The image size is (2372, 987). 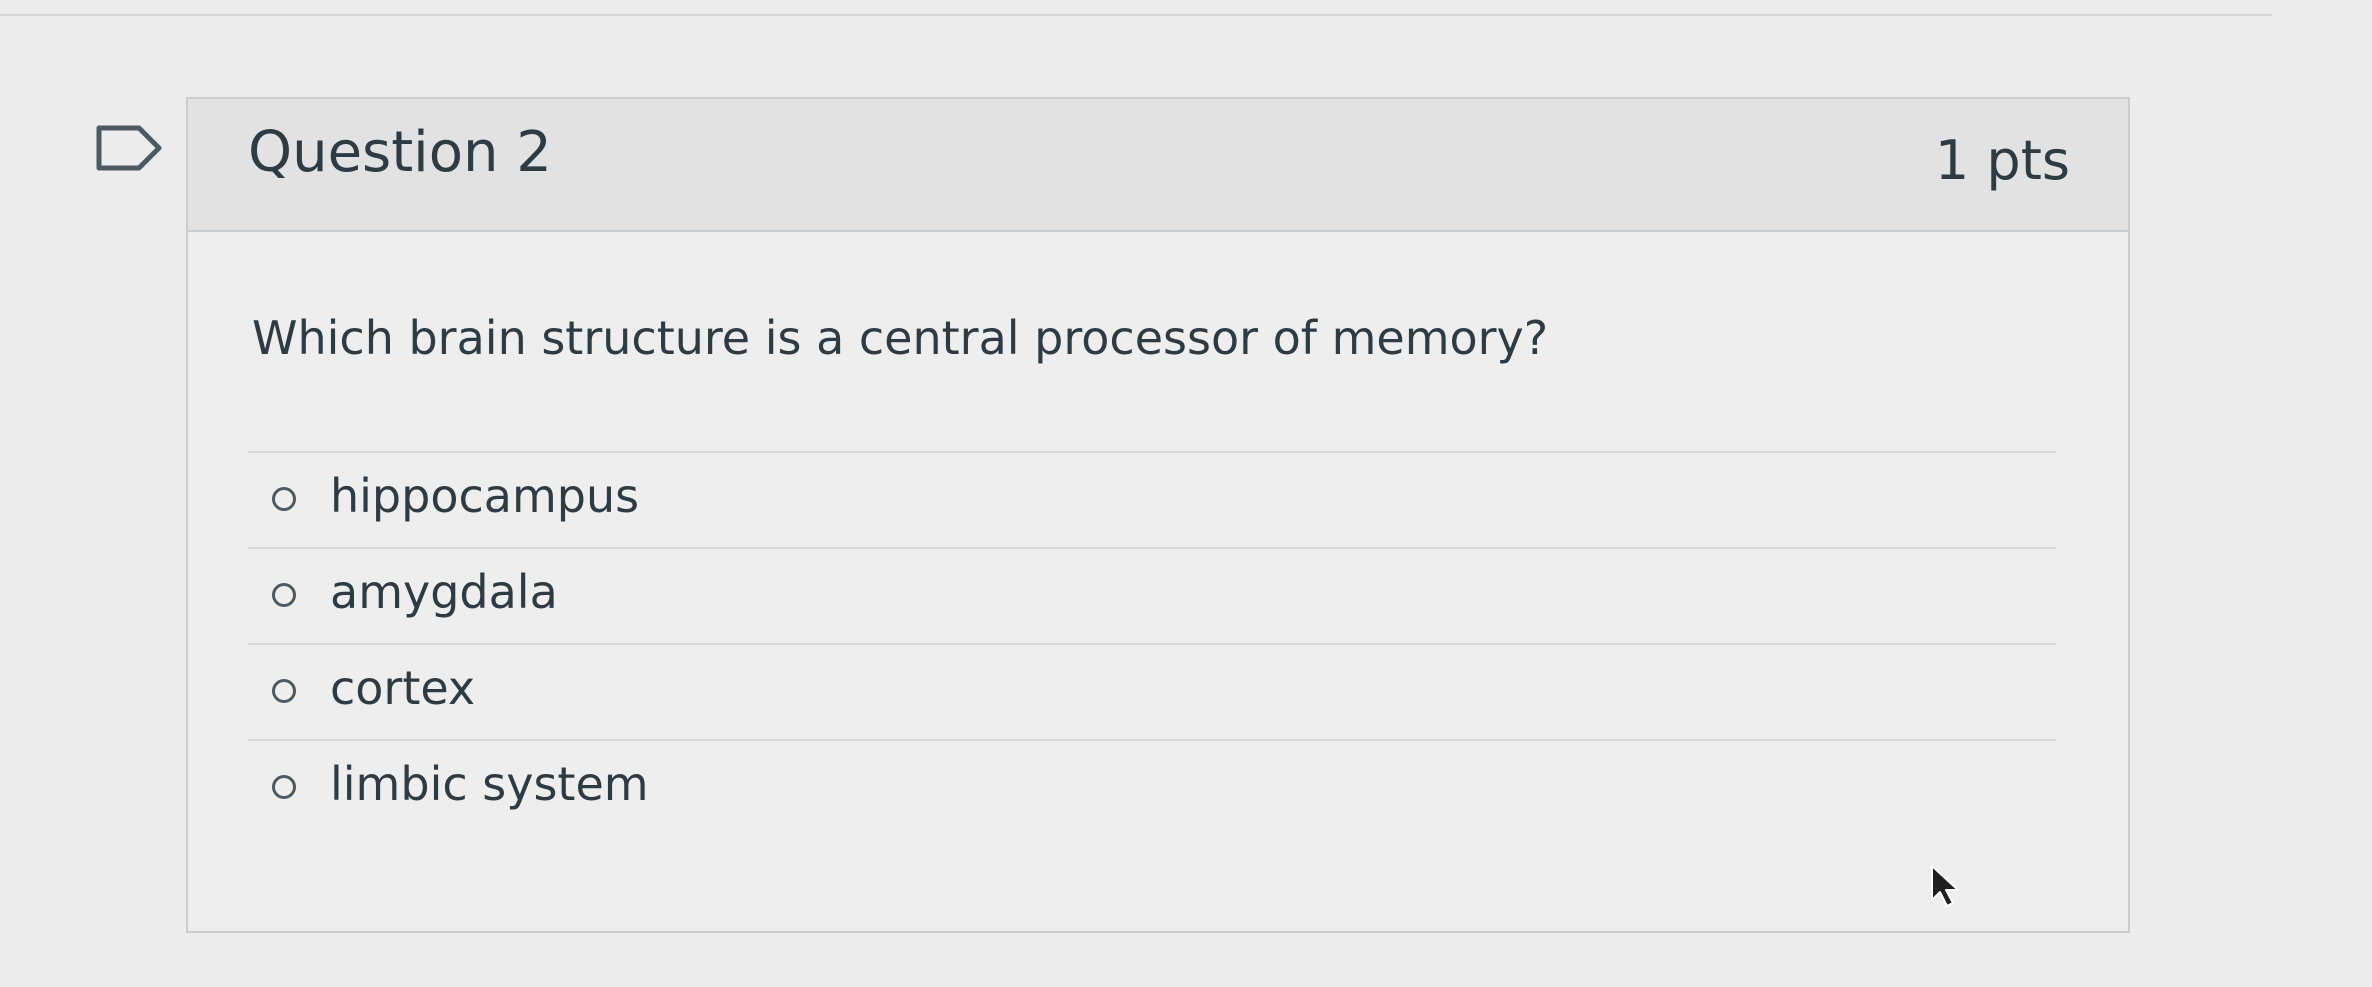 What do you see at coordinates (1152, 787) in the screenshot?
I see `answer-option-limbic-system: limbic system` at bounding box center [1152, 787].